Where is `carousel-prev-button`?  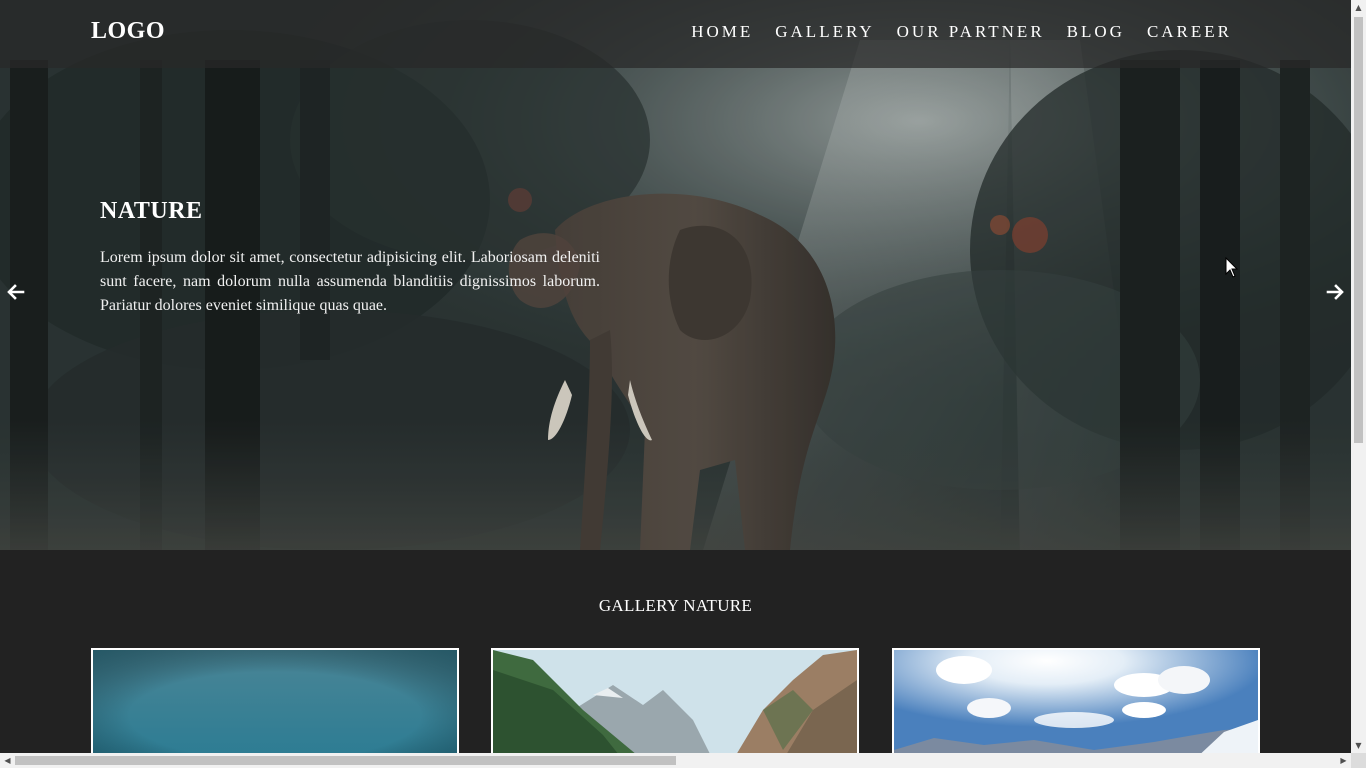
carousel-prev-button is located at coordinates (16, 292).